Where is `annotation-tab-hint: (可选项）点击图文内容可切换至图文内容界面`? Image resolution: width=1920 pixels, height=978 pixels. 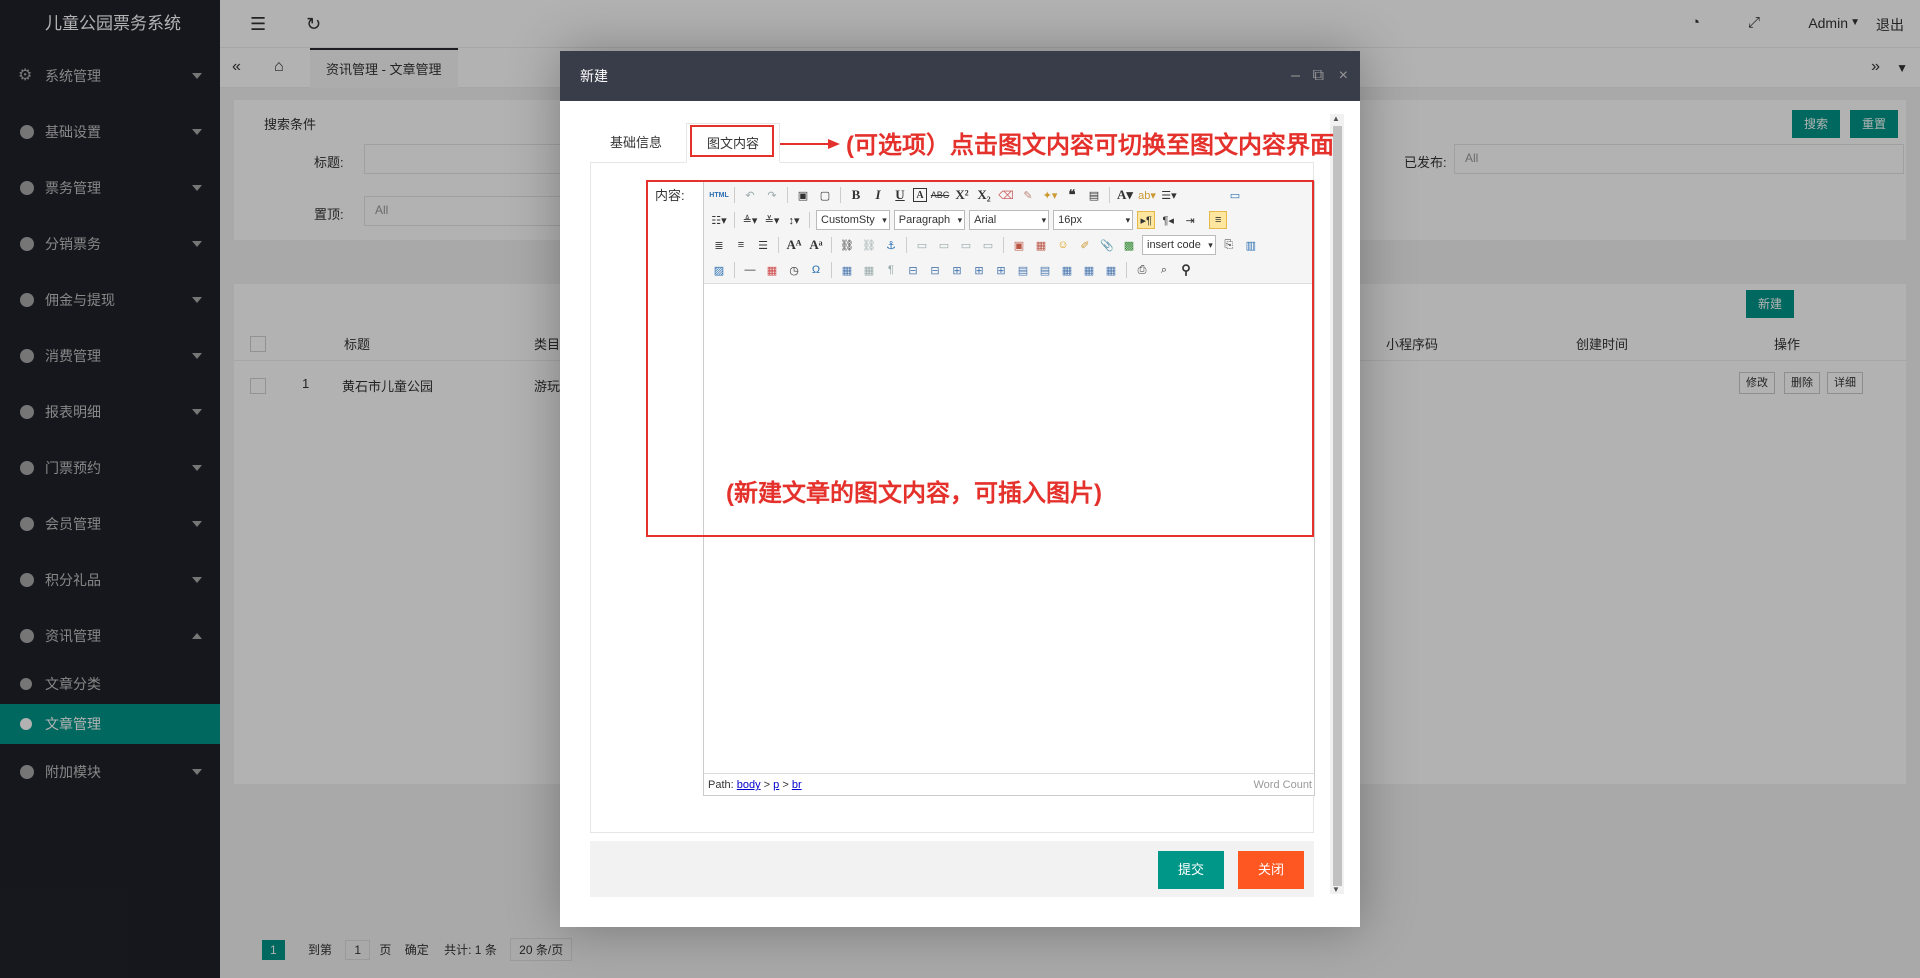 annotation-tab-hint: (可选项）点击图文内容可切换至图文内容界面 is located at coordinates (1090, 145).